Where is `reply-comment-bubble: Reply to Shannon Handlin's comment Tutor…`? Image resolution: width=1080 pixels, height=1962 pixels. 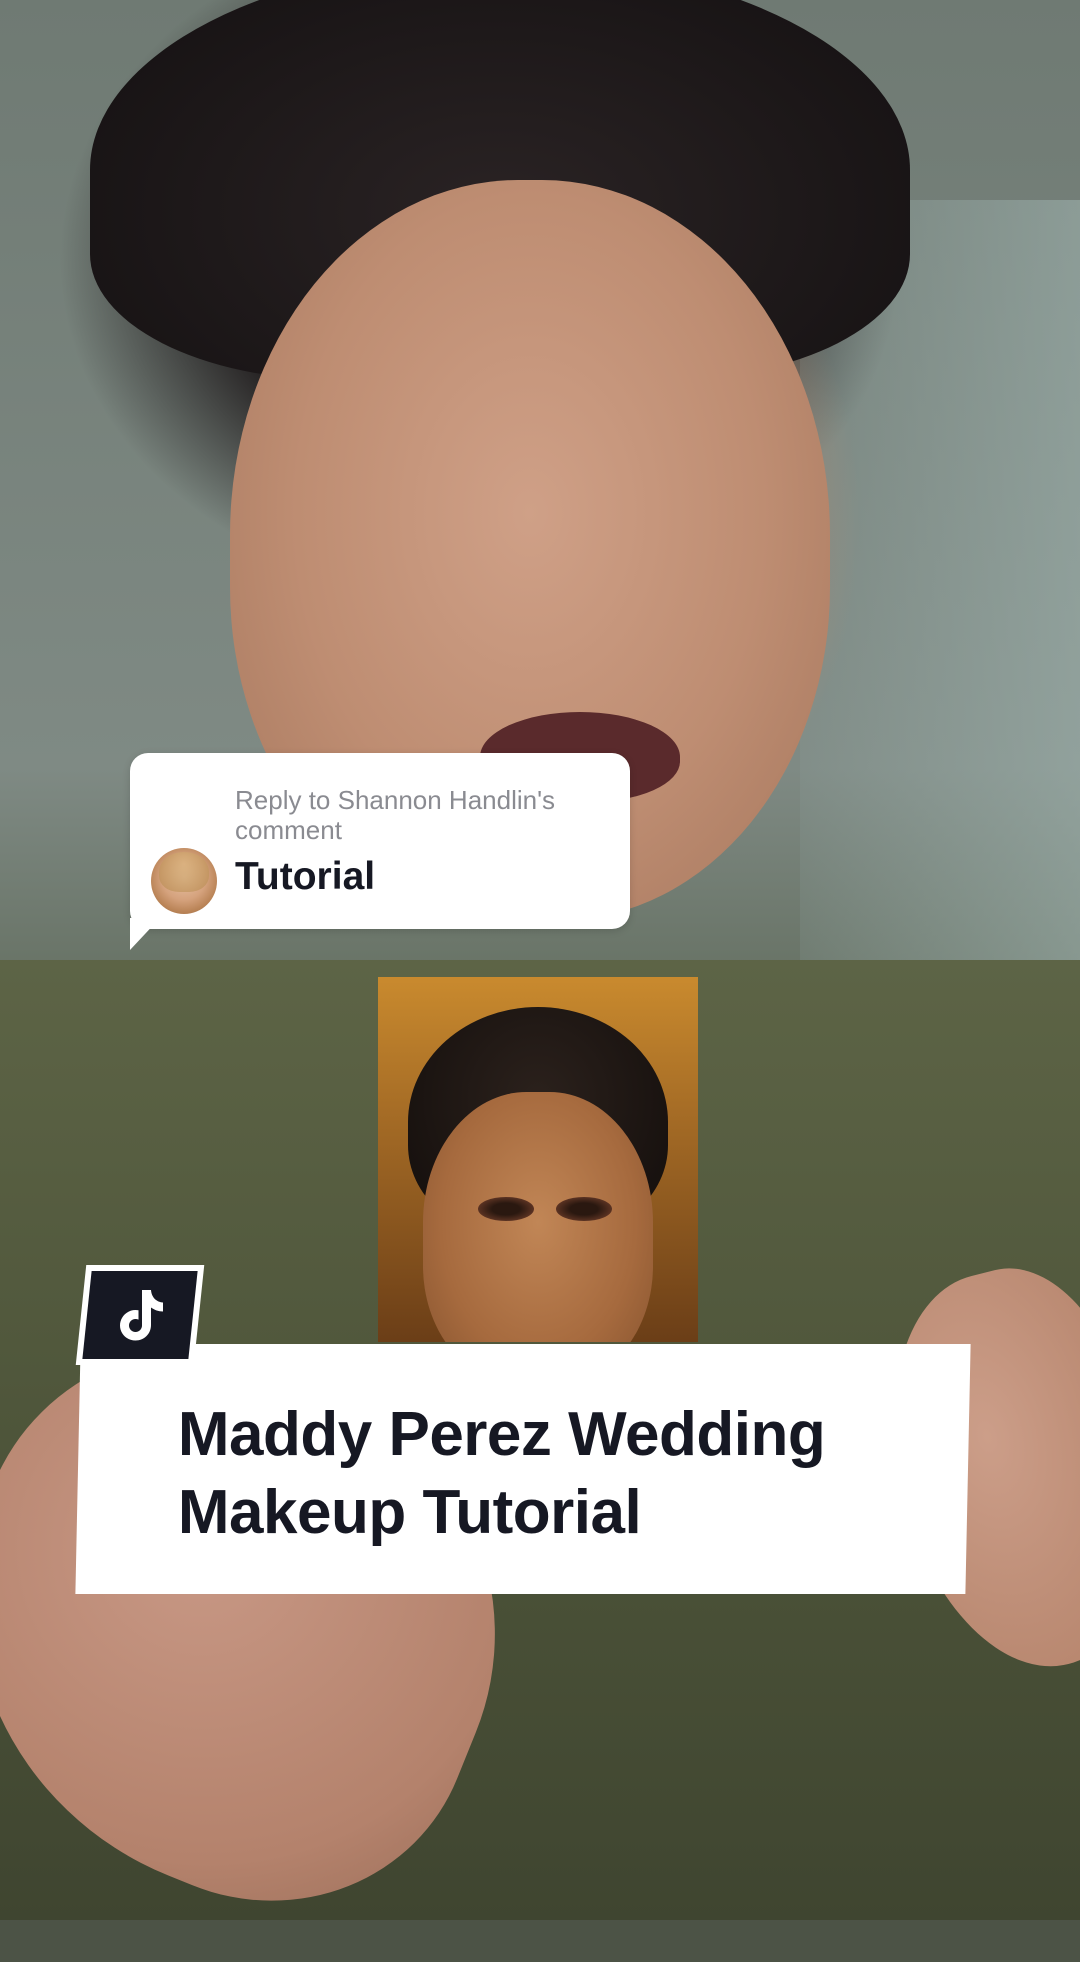 reply-comment-bubble: Reply to Shannon Handlin's comment Tutor… is located at coordinates (380, 841).